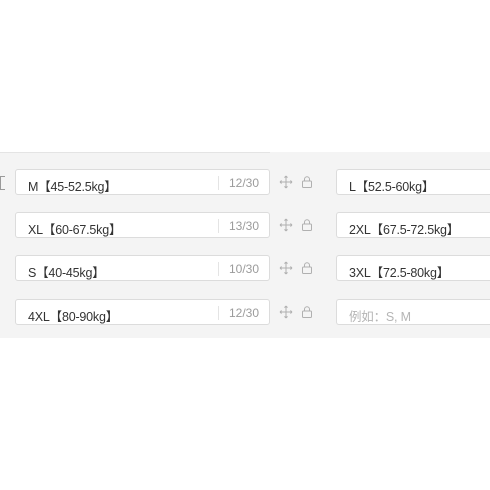 The height and width of the screenshot is (490, 490). Describe the element at coordinates (2, 183) in the screenshot. I see `cut-off-label-fragment` at that location.